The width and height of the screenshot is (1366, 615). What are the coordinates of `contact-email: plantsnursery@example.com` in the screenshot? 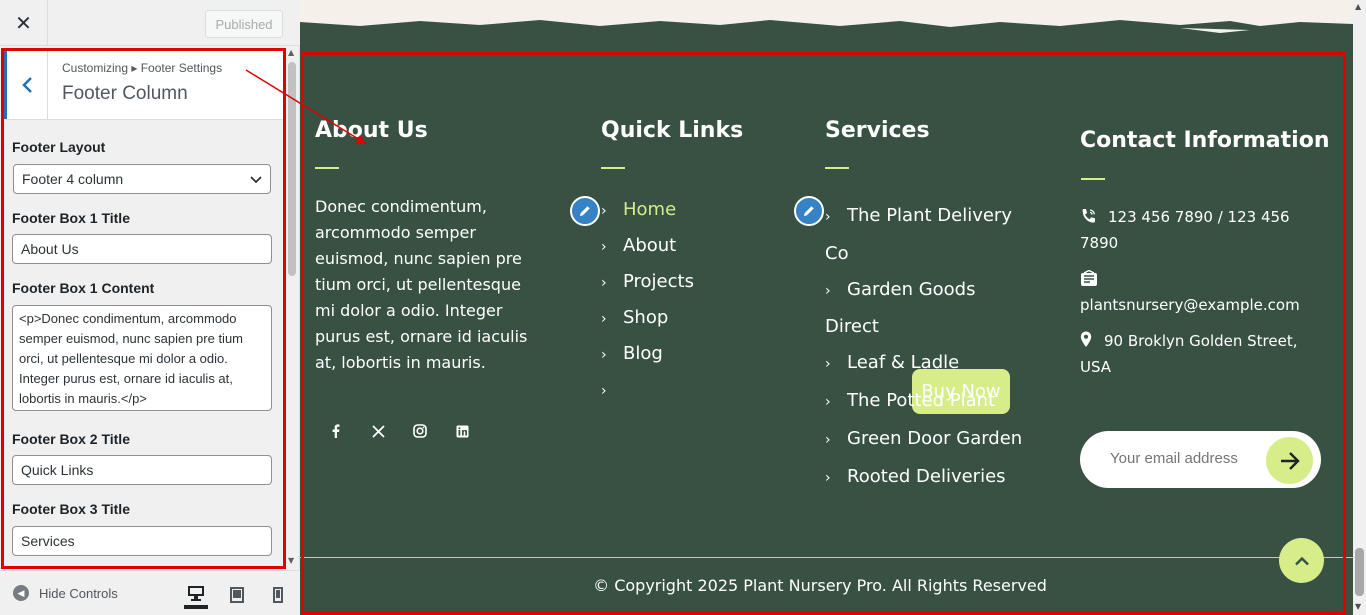 It's located at (1190, 305).